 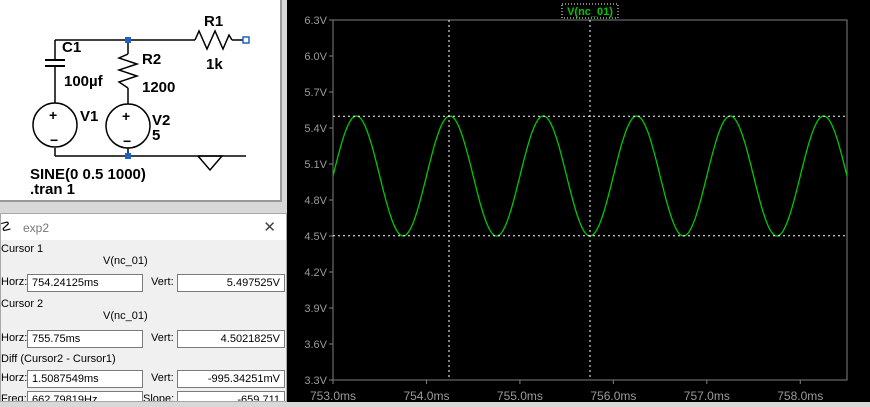 What do you see at coordinates (590, 12) in the screenshot?
I see `trace-name-label: V(nc_01)` at bounding box center [590, 12].